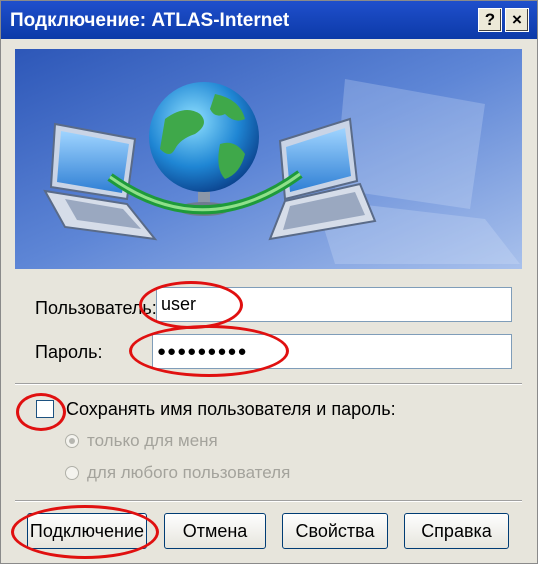  Describe the element at coordinates (215, 531) in the screenshot. I see `cancel-button: Отмена` at that location.